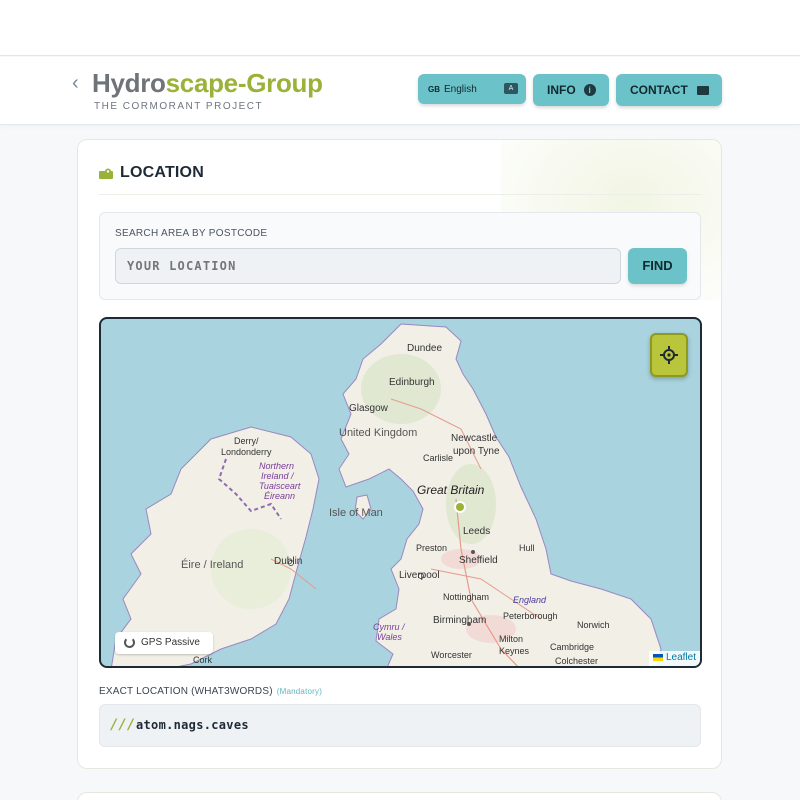 The height and width of the screenshot is (800, 800). Describe the element at coordinates (589, 90) in the screenshot. I see `info-icon: i` at that location.